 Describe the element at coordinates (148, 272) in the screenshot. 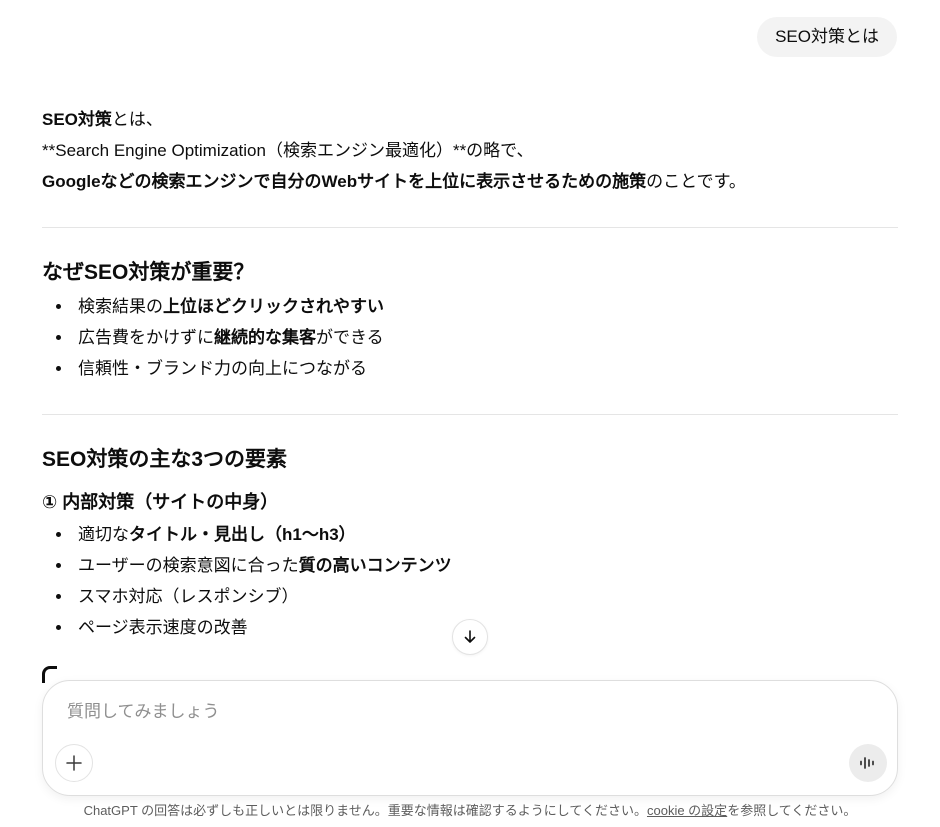

I see `section-heading: なぜSEO対策が重要？` at that location.